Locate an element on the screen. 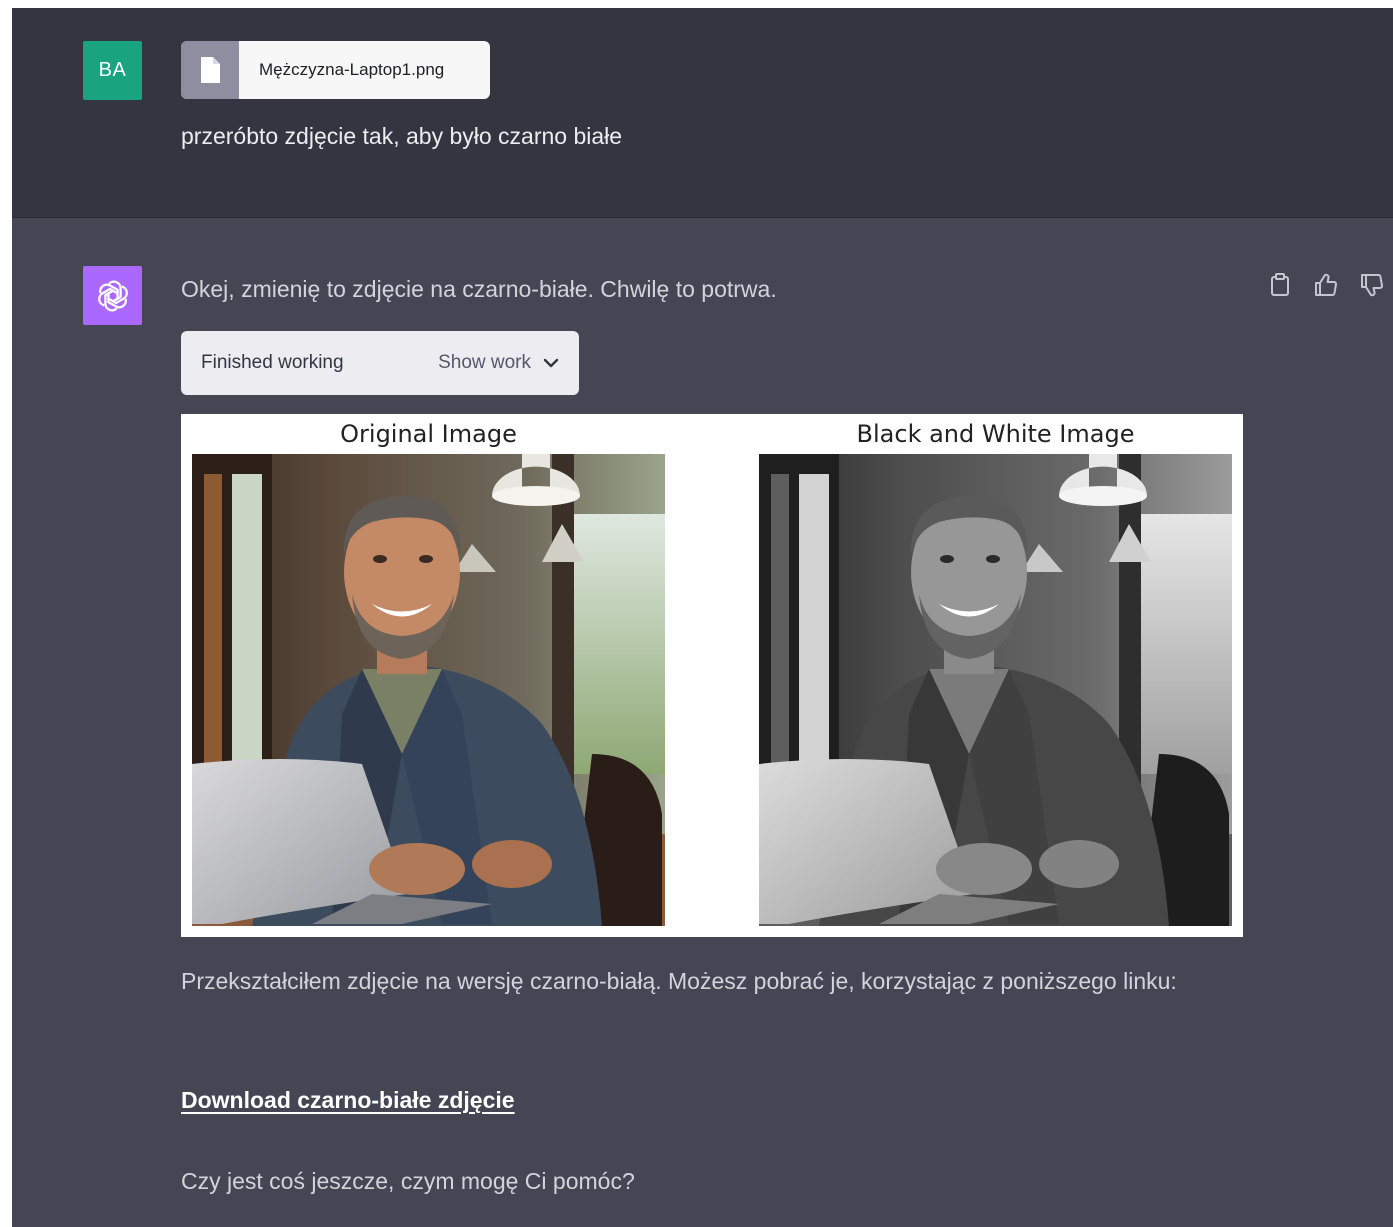 The image size is (1393, 1227). attachment-chip: Mężczyzna-Laptop1.png is located at coordinates (335, 70).